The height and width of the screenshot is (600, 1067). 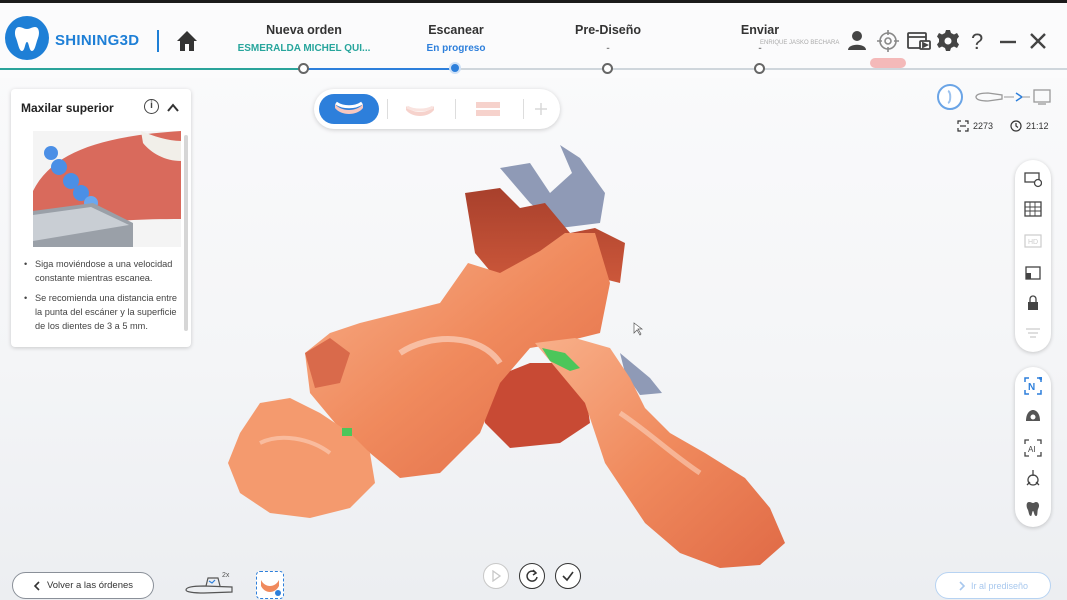 I want to click on step-title: Pre-Diseño, so click(x=608, y=30).